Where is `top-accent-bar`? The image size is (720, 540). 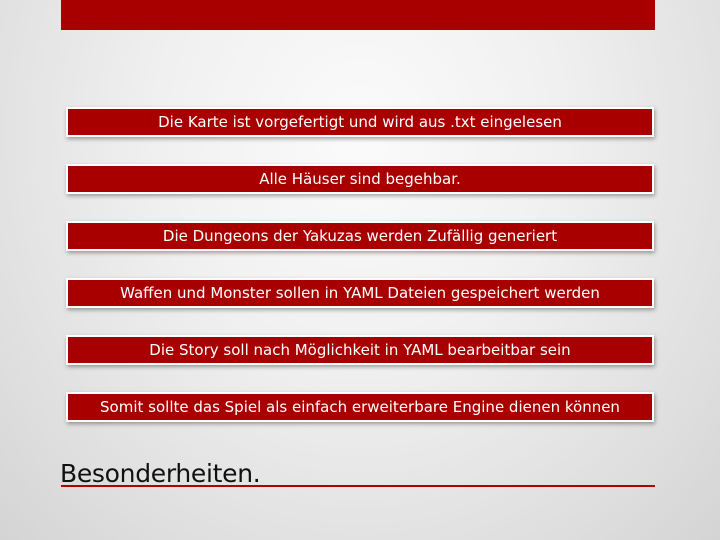
top-accent-bar is located at coordinates (358, 15).